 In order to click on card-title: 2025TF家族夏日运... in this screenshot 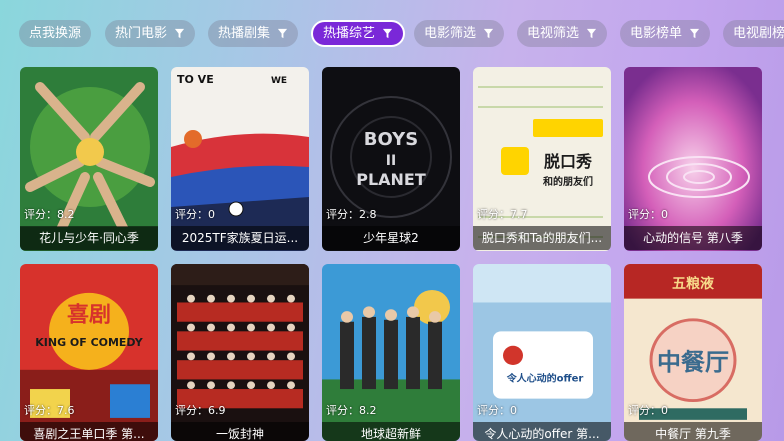, I will do `click(240, 238)`.